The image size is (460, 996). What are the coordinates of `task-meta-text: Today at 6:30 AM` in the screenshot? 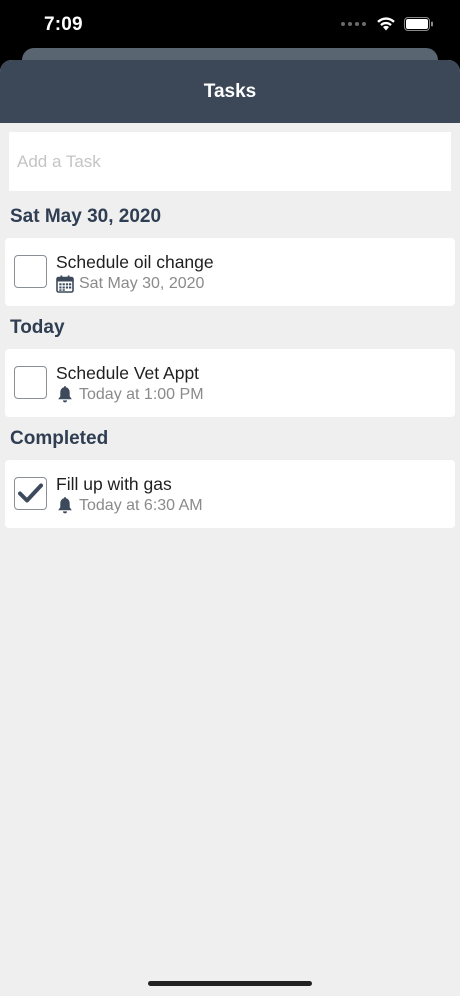 It's located at (141, 505).